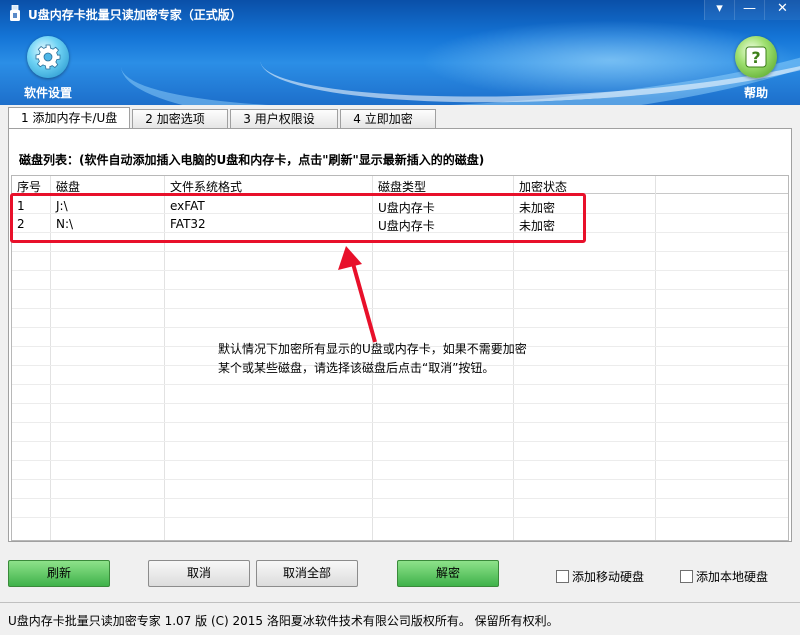 The height and width of the screenshot is (635, 800). What do you see at coordinates (749, 10) in the screenshot?
I see `minimize-button: —` at bounding box center [749, 10].